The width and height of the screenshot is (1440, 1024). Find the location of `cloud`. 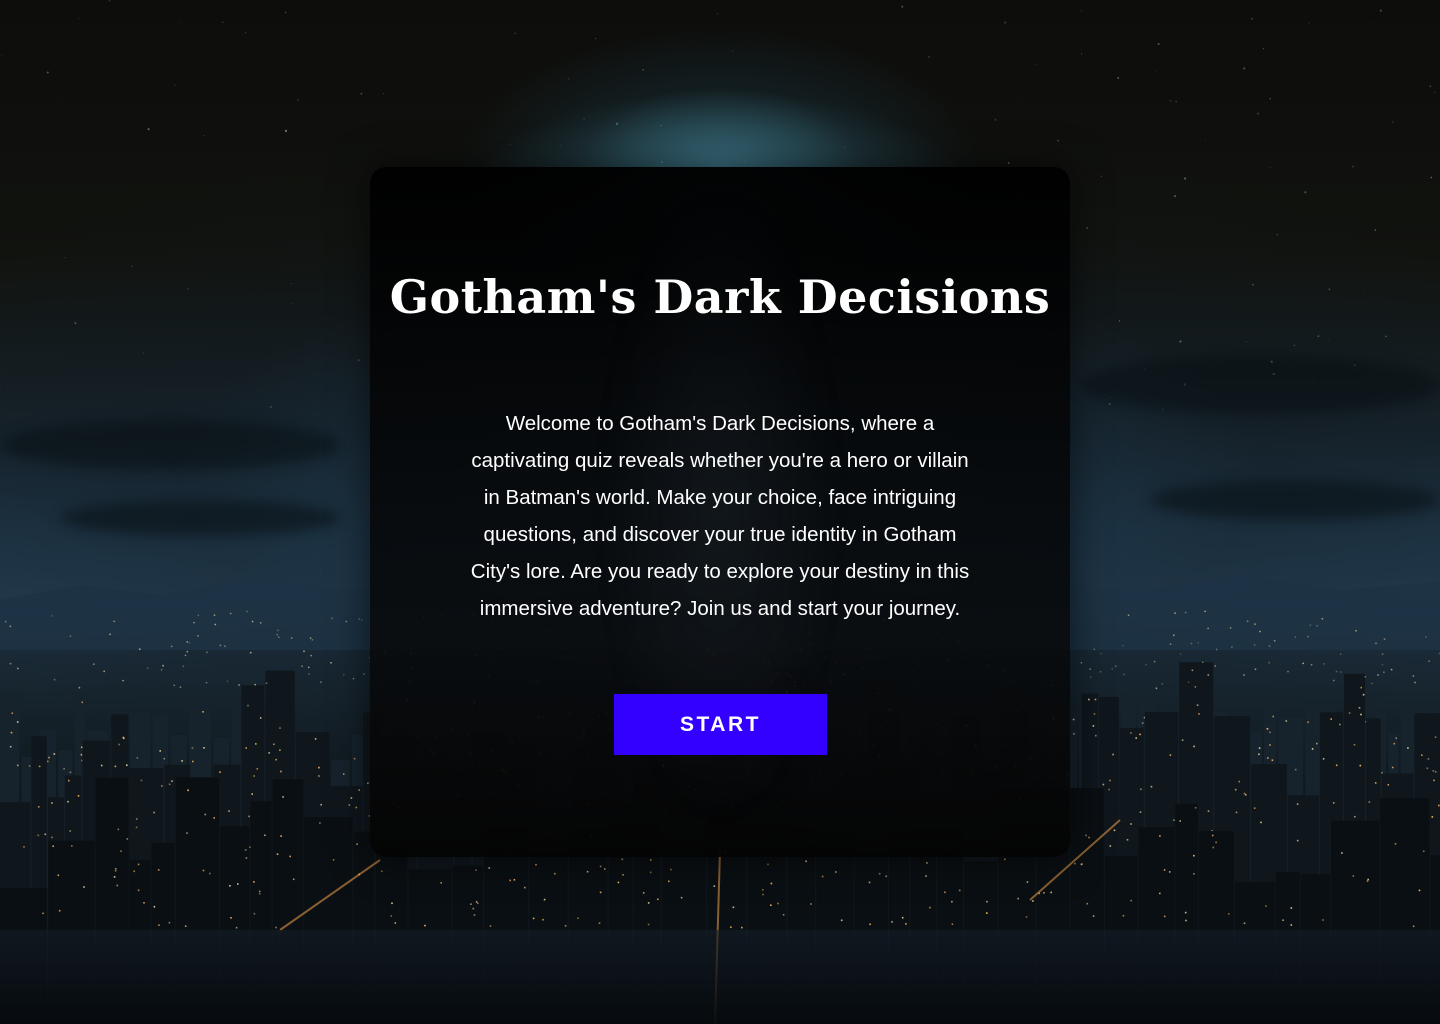

cloud is located at coordinates (1260, 385).